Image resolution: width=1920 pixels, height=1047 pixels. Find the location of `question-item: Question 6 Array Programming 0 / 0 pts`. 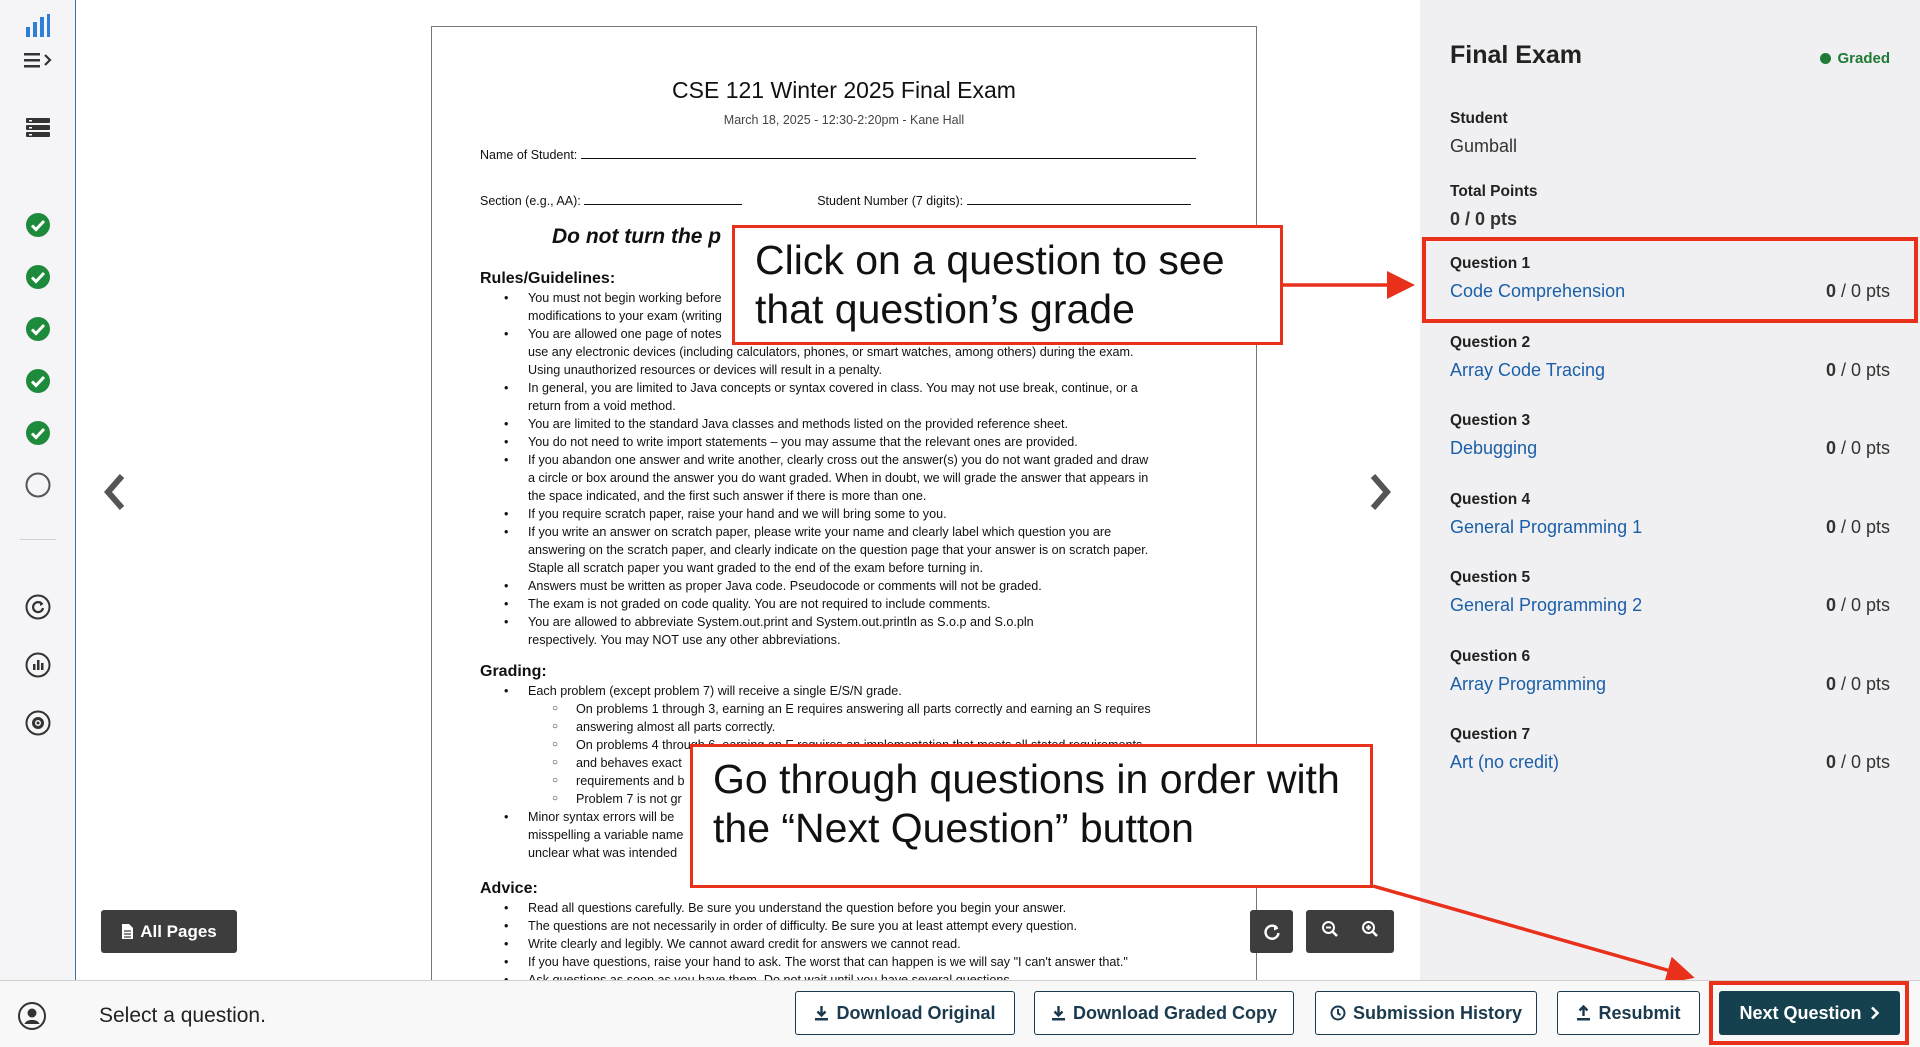

question-item: Question 6 Array Programming 0 / 0 pts is located at coordinates (1670, 678).